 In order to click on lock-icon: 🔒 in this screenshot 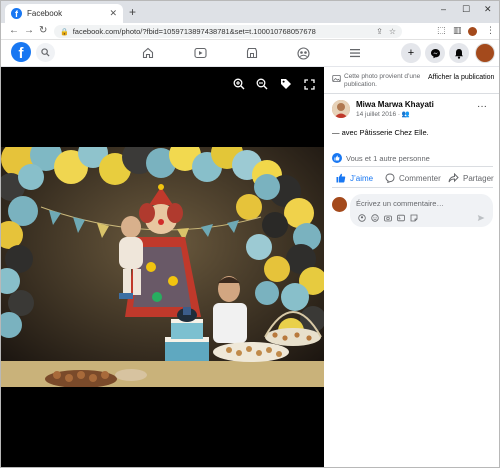, I will do `click(64, 32)`.